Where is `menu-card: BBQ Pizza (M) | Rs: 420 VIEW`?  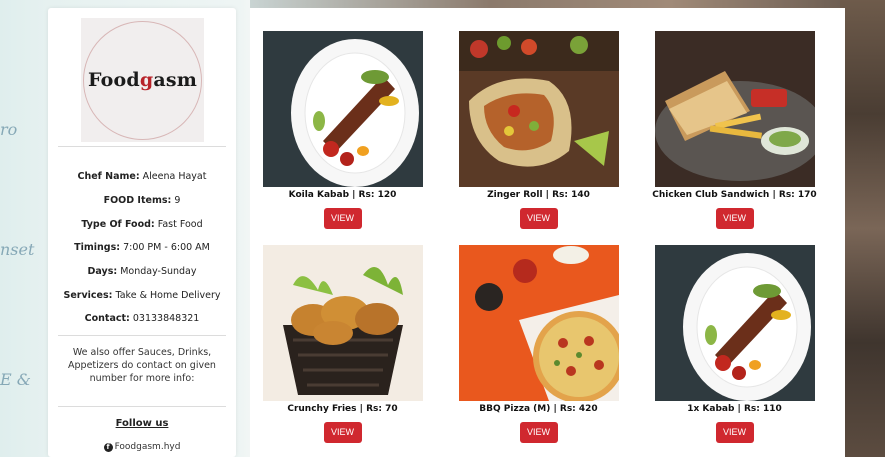
menu-card: BBQ Pizza (M) | Rs: 420 VIEW is located at coordinates (538, 344).